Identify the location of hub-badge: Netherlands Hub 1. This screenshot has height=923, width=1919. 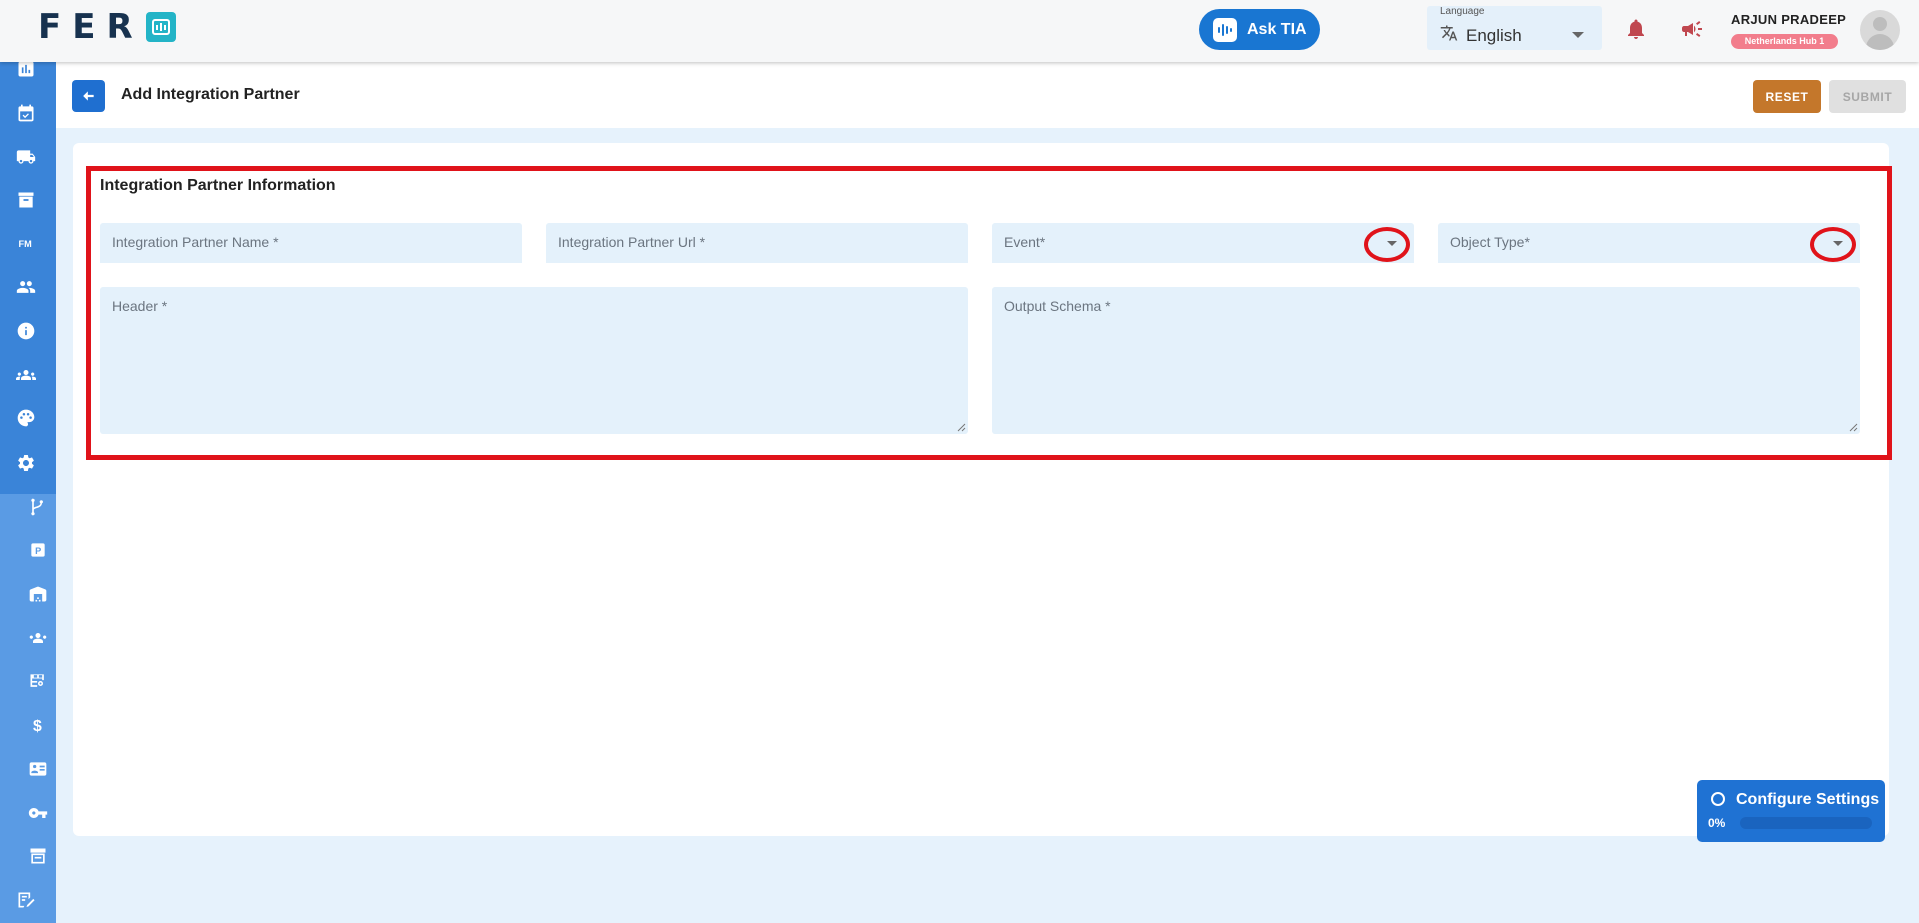
(1784, 41).